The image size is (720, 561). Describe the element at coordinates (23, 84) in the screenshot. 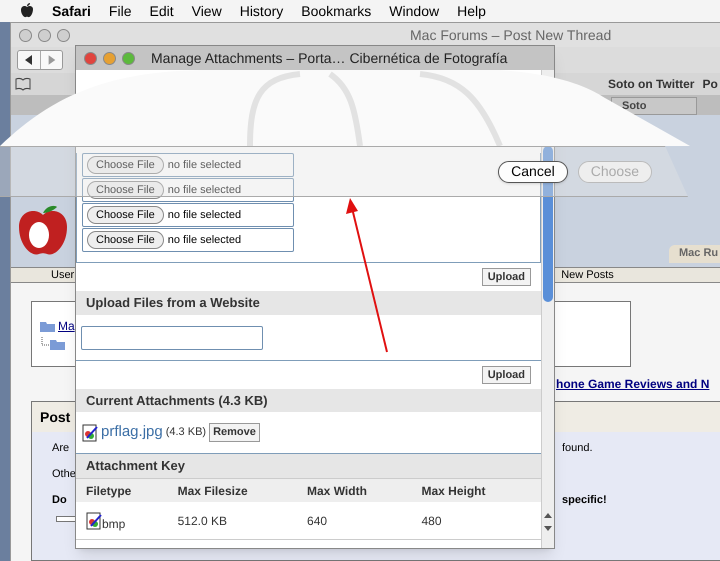

I see `book-icon` at that location.